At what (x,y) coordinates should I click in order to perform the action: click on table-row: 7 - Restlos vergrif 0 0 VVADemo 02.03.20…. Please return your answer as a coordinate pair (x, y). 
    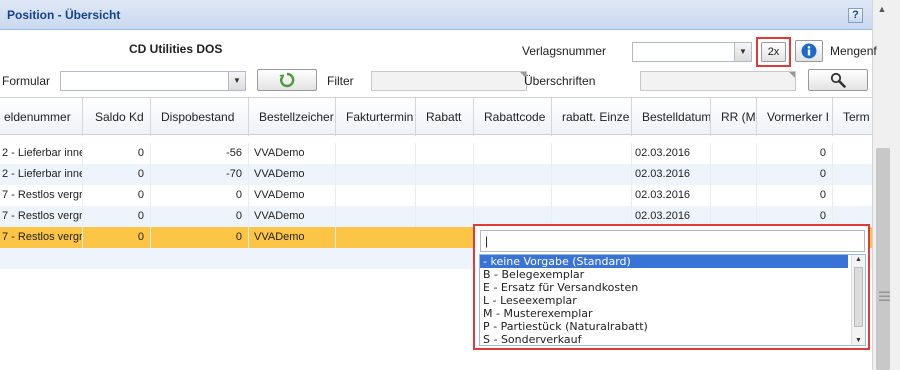
    Looking at the image, I should click on (436, 195).